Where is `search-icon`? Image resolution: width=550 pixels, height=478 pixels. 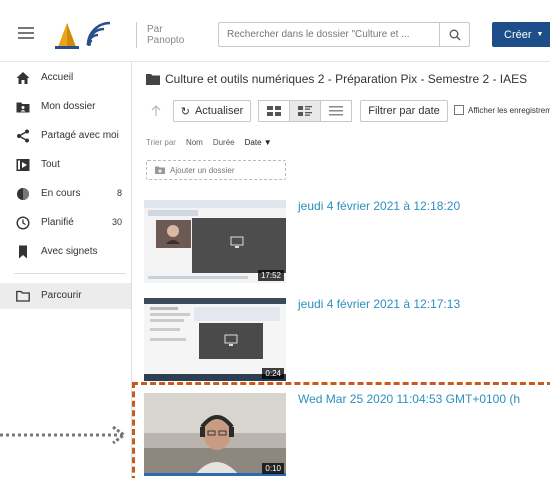
search-icon is located at coordinates (454, 34).